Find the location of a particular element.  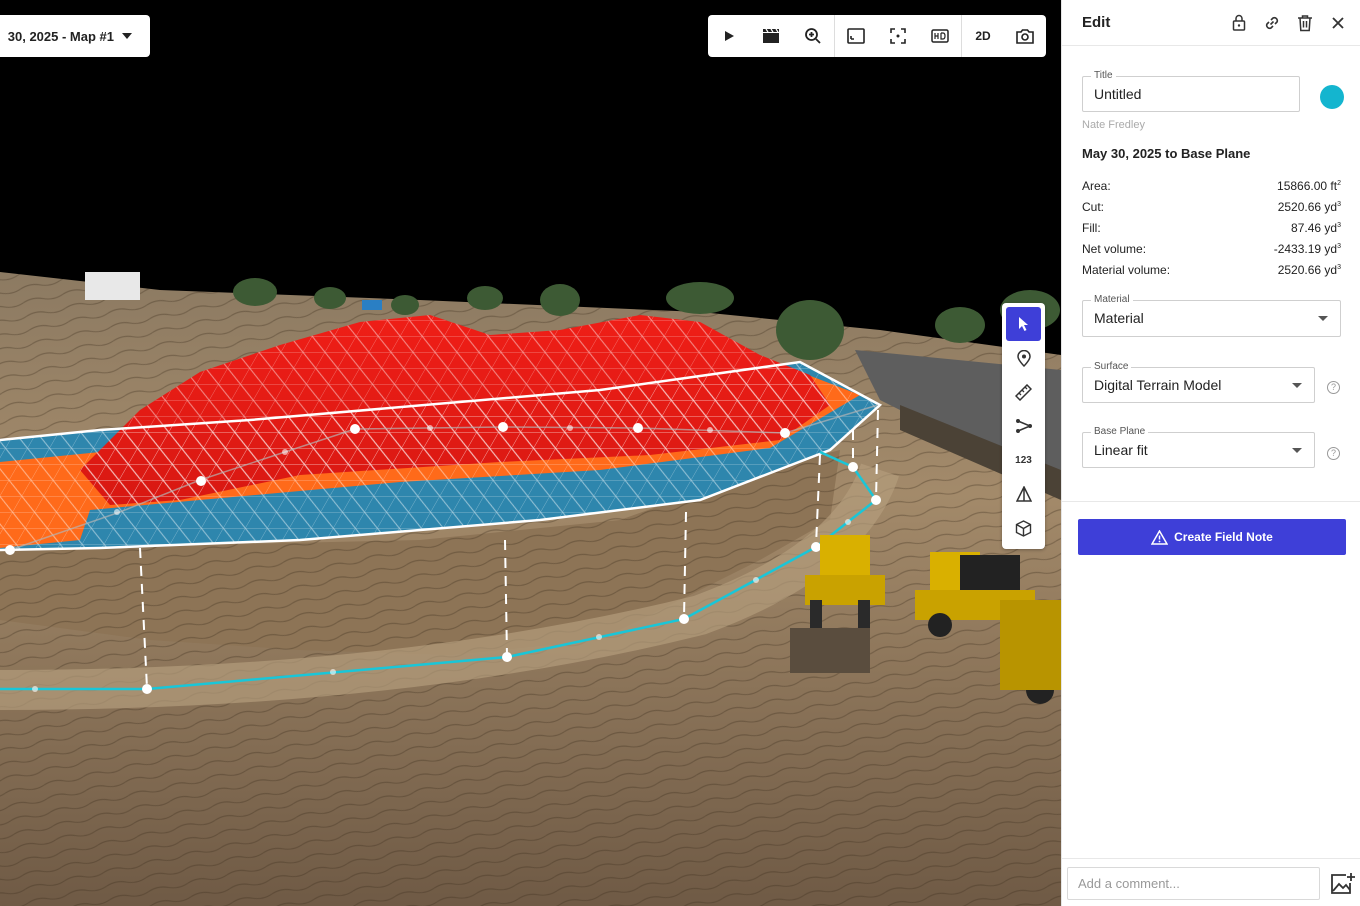

stat-fill: Fill: 87.46 yd3 is located at coordinates (1211, 227).